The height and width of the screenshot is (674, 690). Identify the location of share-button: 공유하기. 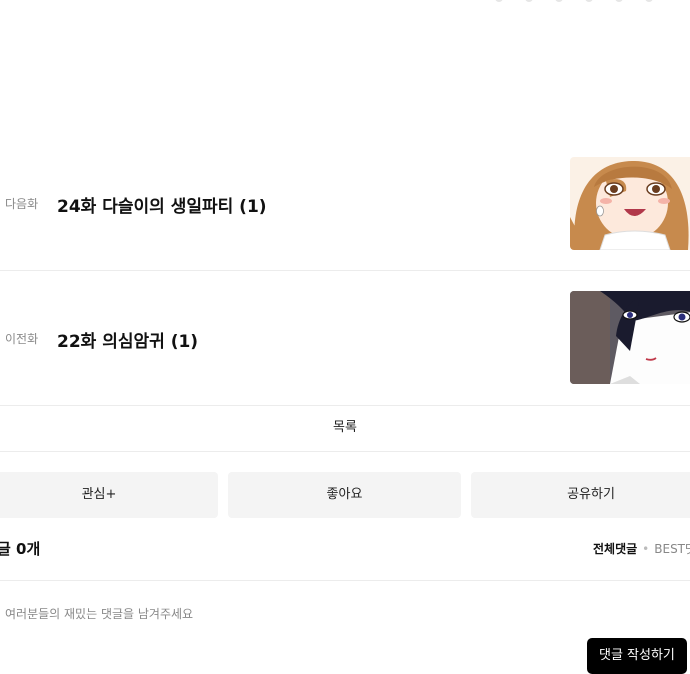
(580, 495).